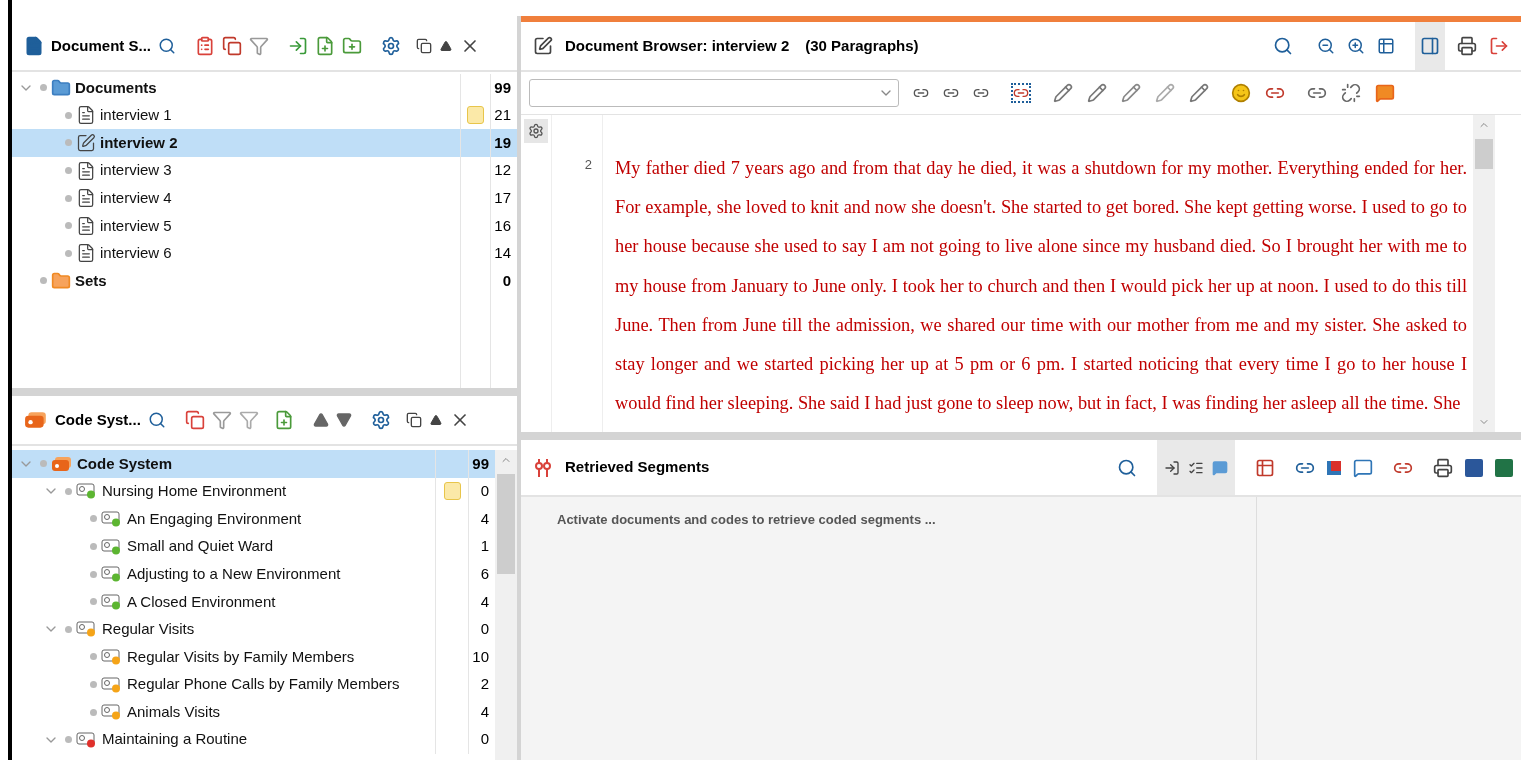 This screenshot has height=760, width=1521. Describe the element at coordinates (116, 87) in the screenshot. I see `item-label: Documents` at that location.